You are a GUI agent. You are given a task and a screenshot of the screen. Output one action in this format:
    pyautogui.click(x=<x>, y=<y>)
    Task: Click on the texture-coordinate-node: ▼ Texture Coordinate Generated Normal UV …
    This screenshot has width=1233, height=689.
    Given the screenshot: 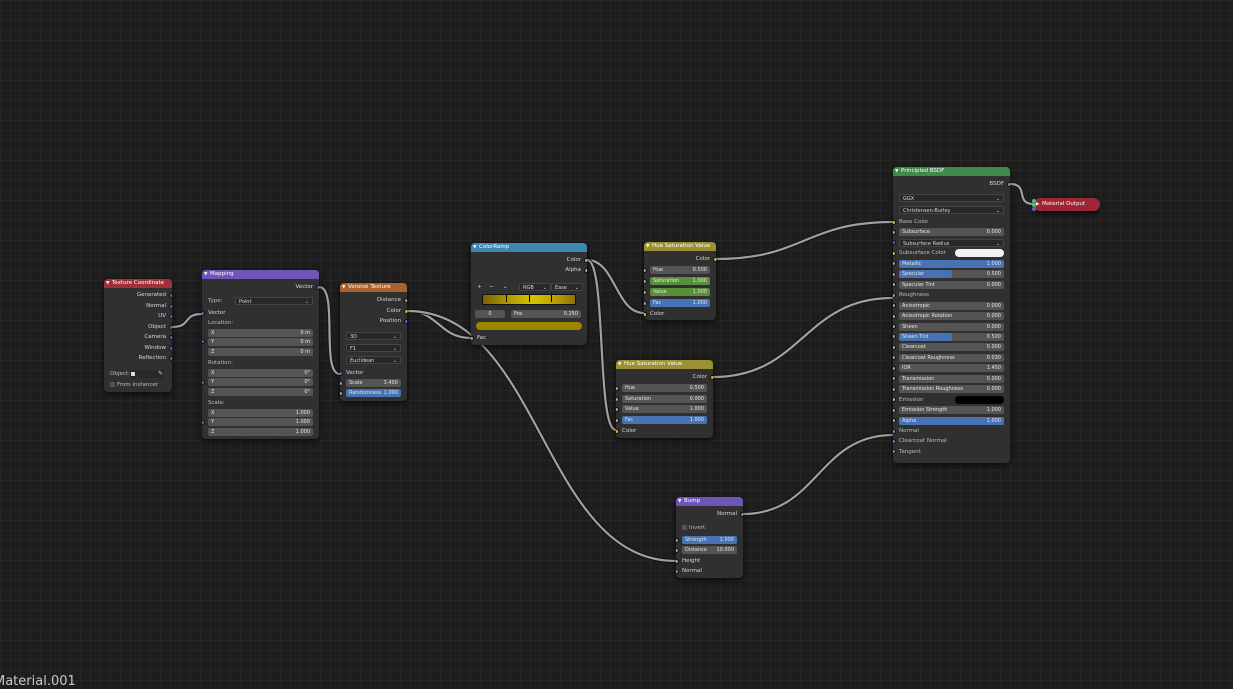 What is the action you would take?
    pyautogui.click(x=138, y=335)
    